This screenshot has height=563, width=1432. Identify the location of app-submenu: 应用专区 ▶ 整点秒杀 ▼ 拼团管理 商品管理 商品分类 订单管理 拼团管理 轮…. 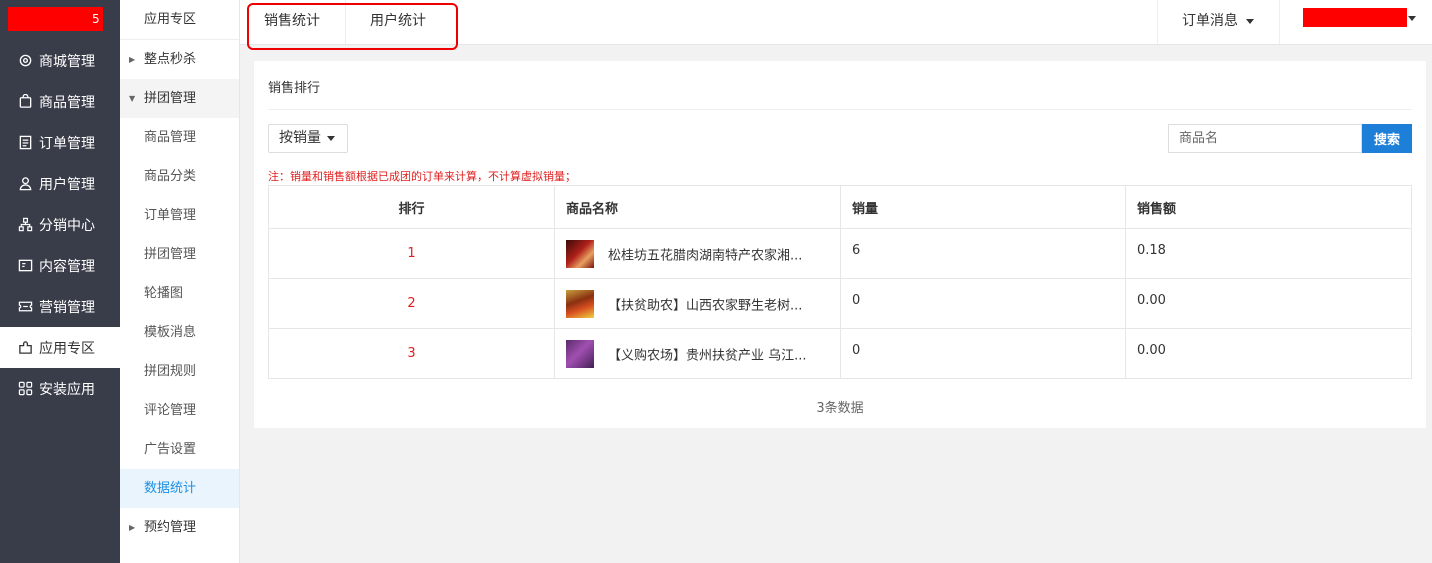
(180, 281).